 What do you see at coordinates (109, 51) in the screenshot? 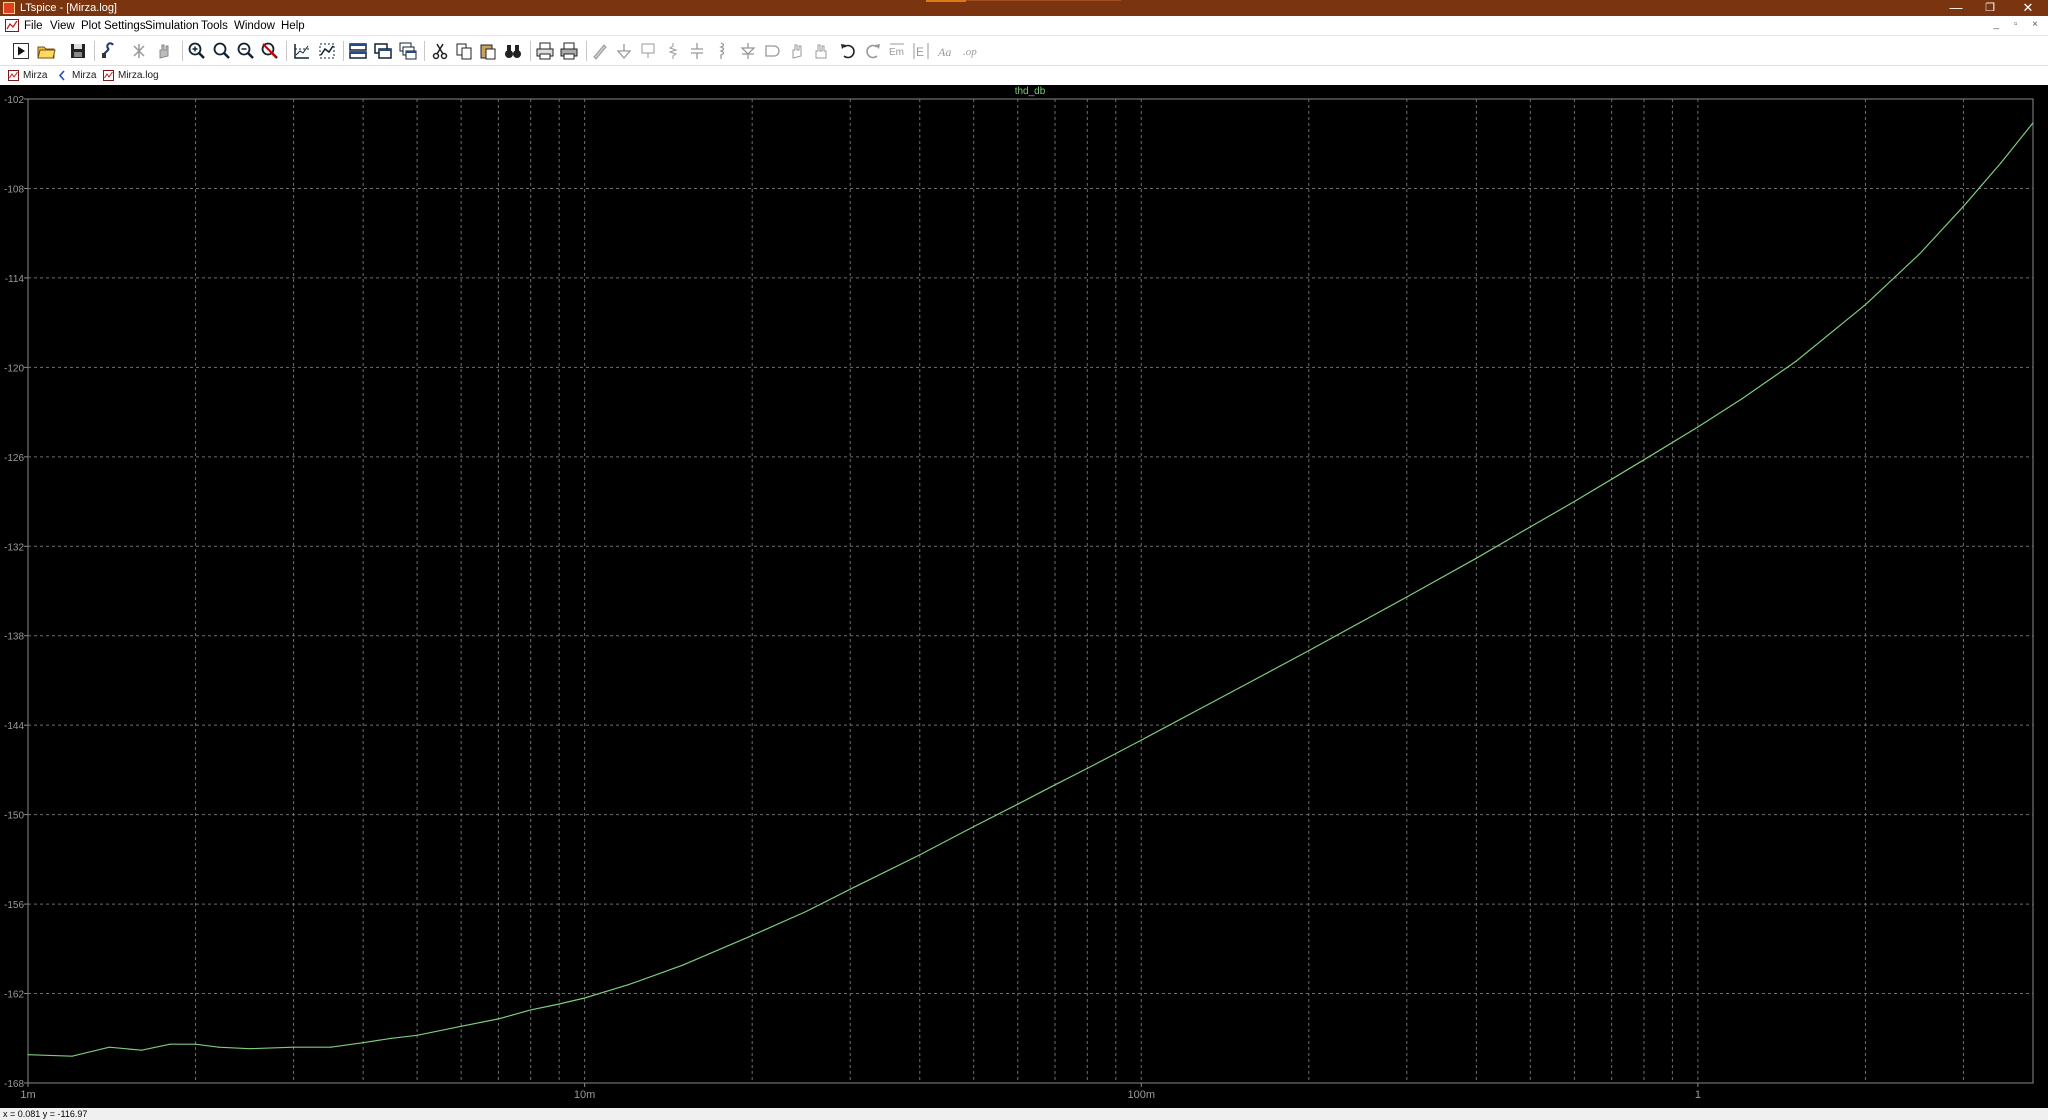
I see `control-panel-icon` at bounding box center [109, 51].